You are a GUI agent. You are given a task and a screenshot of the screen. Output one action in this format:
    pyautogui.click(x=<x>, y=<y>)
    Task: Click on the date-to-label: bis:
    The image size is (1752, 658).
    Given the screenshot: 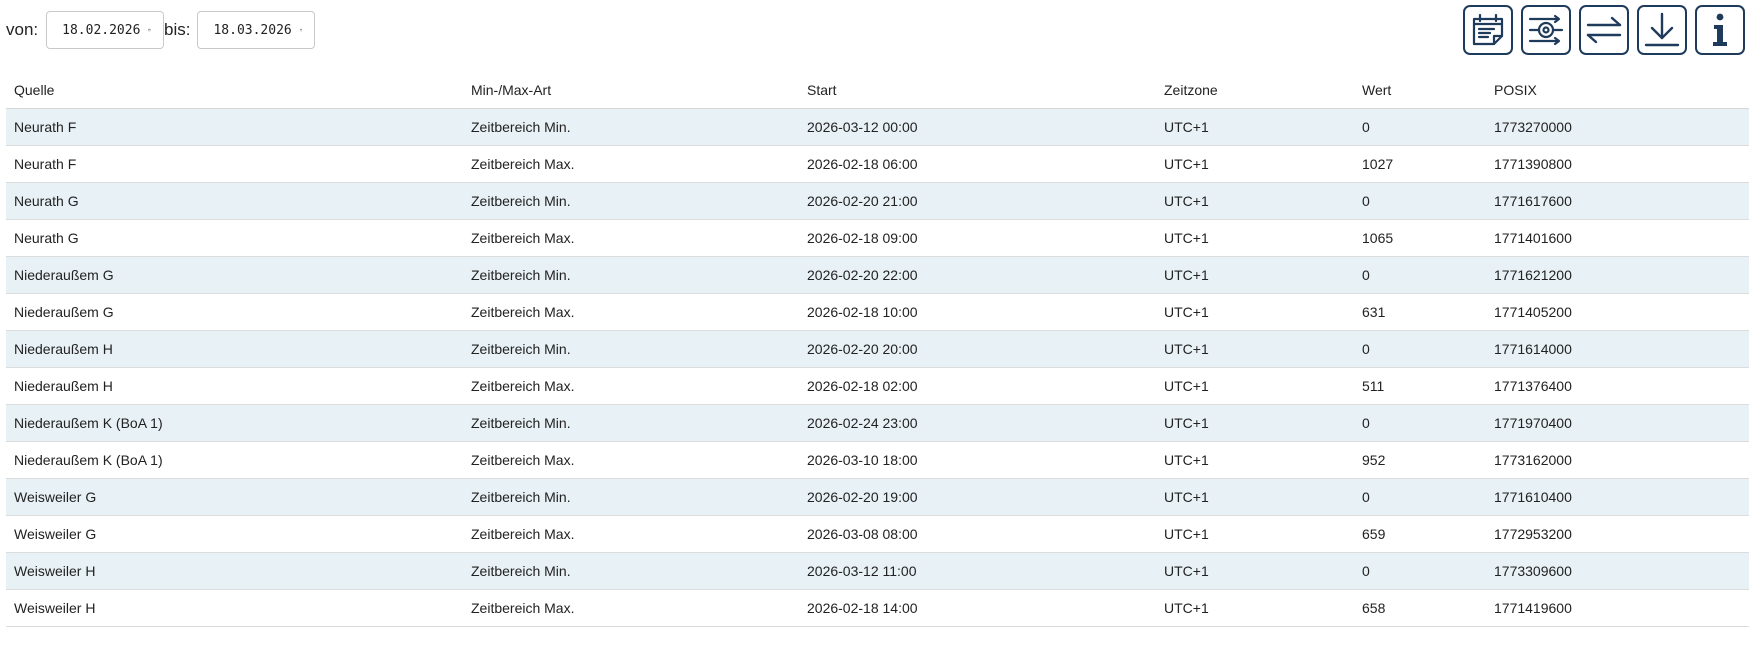 What is the action you would take?
    pyautogui.click(x=177, y=29)
    